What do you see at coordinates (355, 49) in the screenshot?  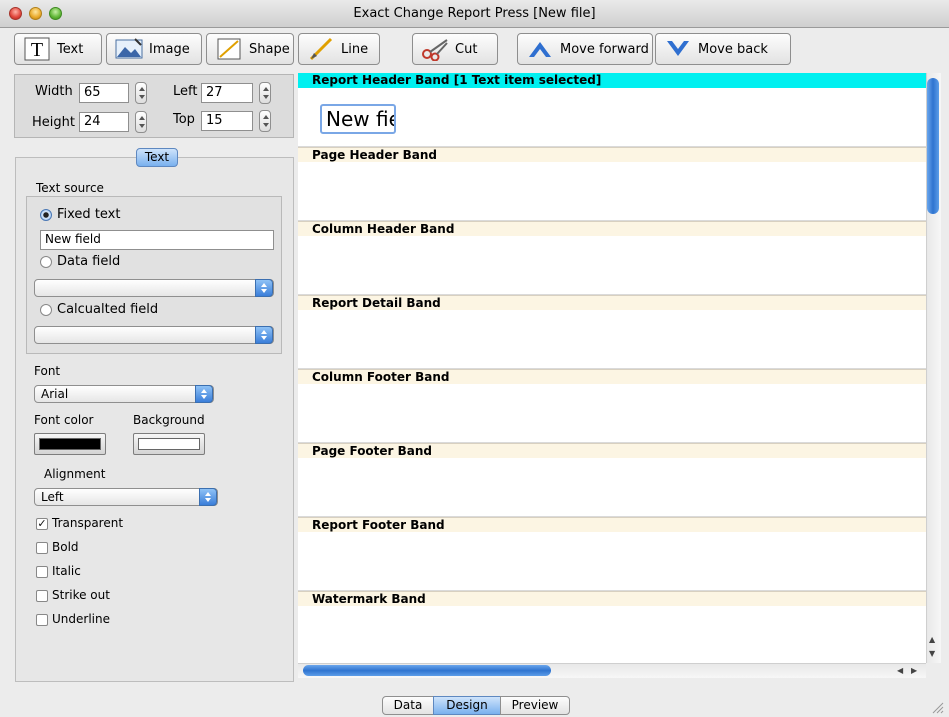 I see `line-tool-label: Line` at bounding box center [355, 49].